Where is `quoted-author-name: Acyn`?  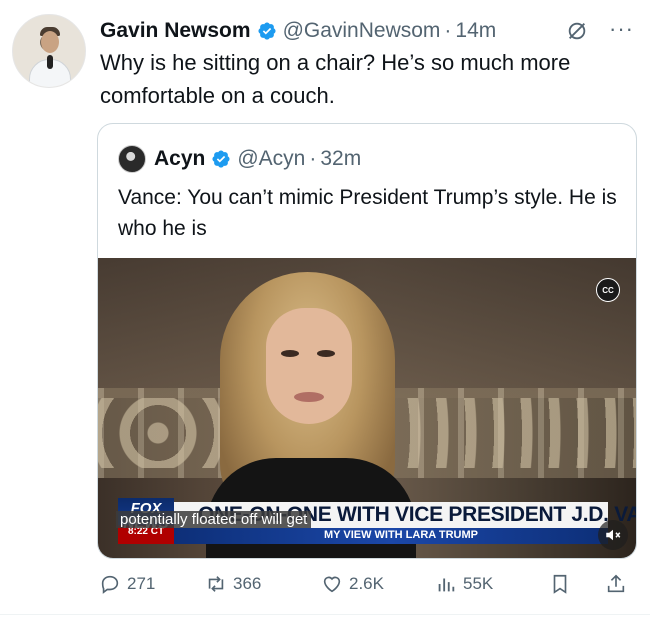 quoted-author-name: Acyn is located at coordinates (179, 159).